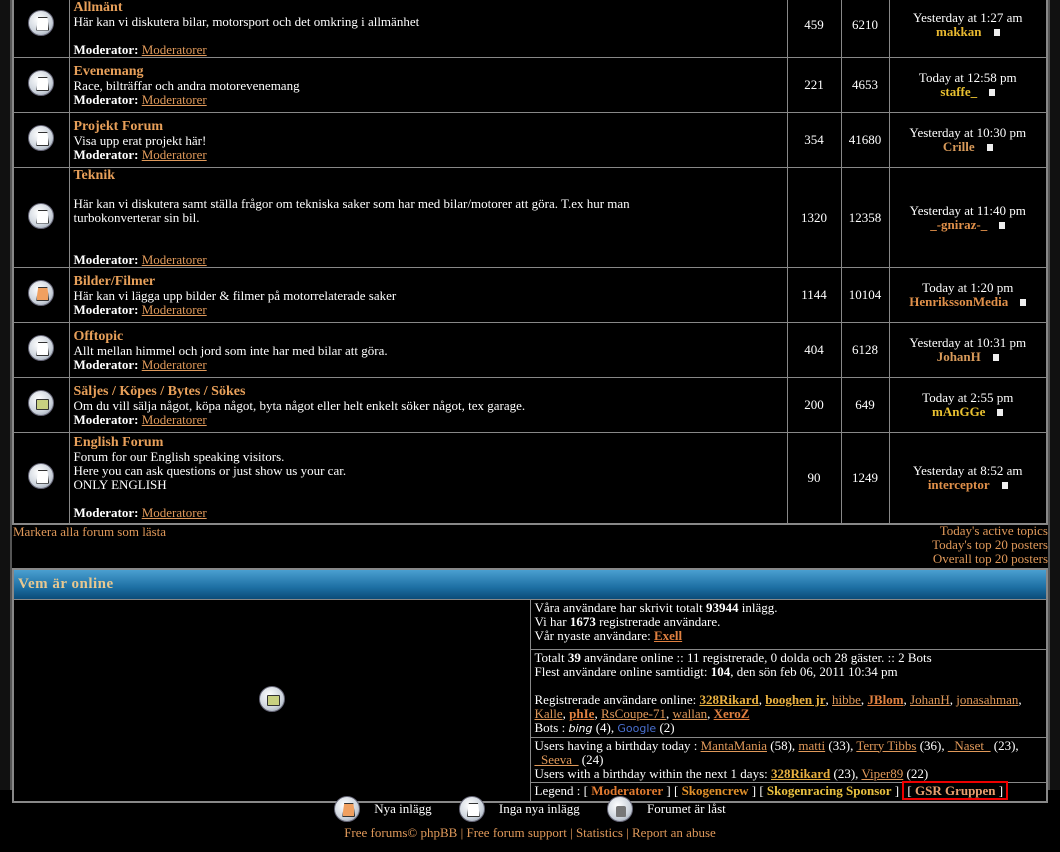  I want to click on last-post-user-link: _-gniraz-_, so click(958, 224).